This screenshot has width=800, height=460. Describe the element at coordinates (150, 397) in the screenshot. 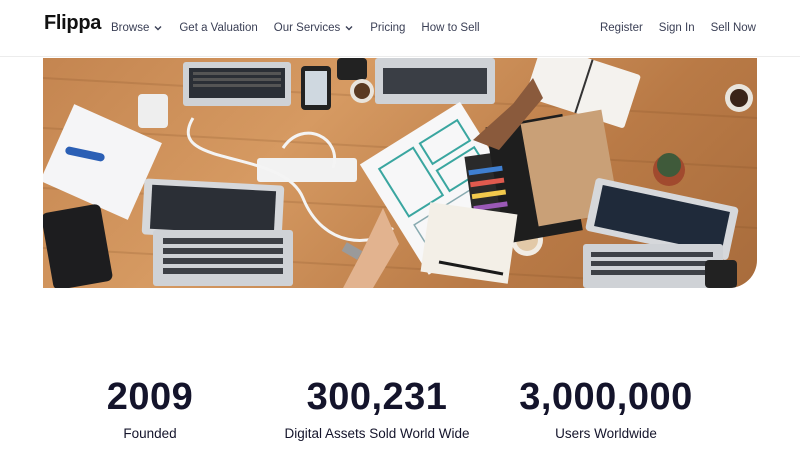

I see `stat-value: 2009` at that location.